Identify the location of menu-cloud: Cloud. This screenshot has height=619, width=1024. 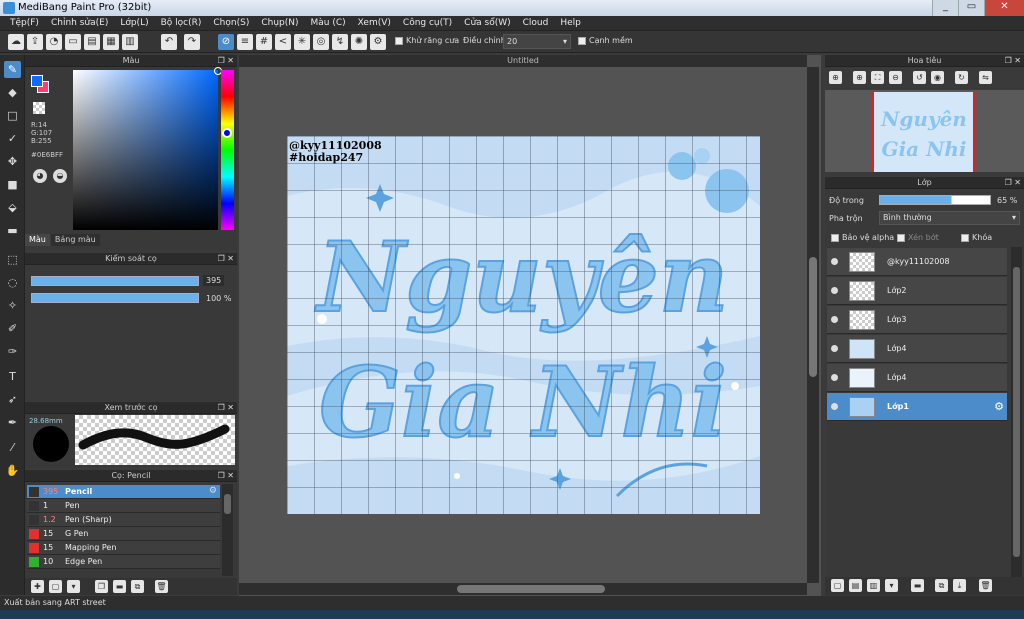
(536, 23).